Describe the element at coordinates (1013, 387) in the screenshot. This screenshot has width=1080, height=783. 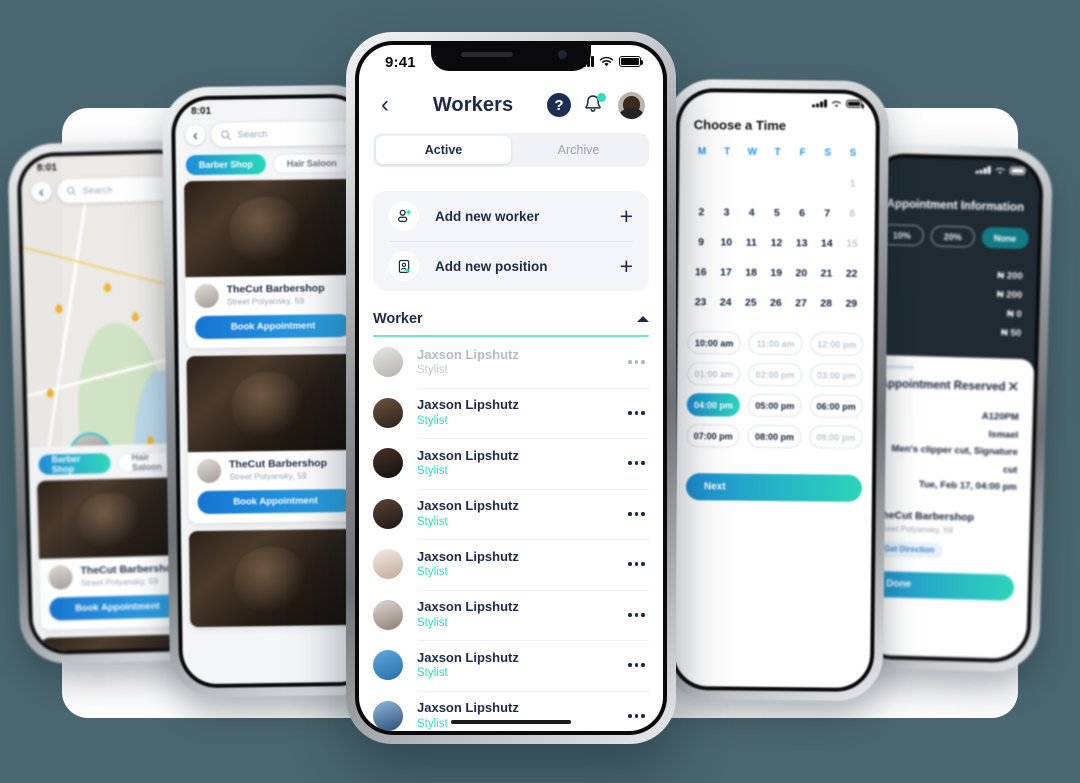
I see `close-icon: ✕` at that location.